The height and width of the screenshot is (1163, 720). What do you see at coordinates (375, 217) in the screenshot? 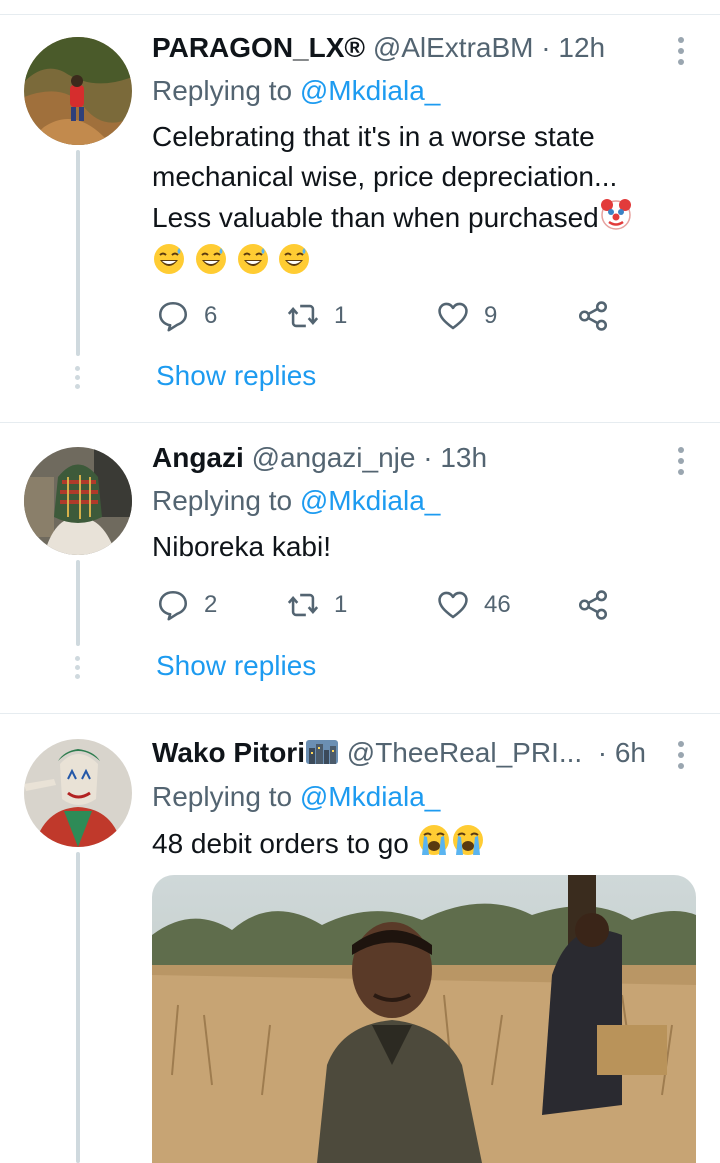
I see `tweet-text-line-content: Less valuable than when purchased` at bounding box center [375, 217].